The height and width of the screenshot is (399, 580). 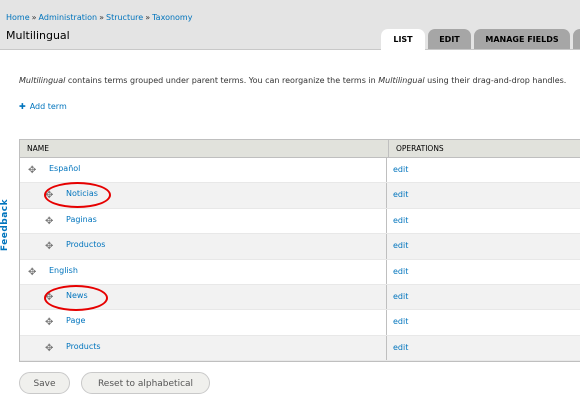 I want to click on tab-edit: EDIT, so click(x=449, y=39).